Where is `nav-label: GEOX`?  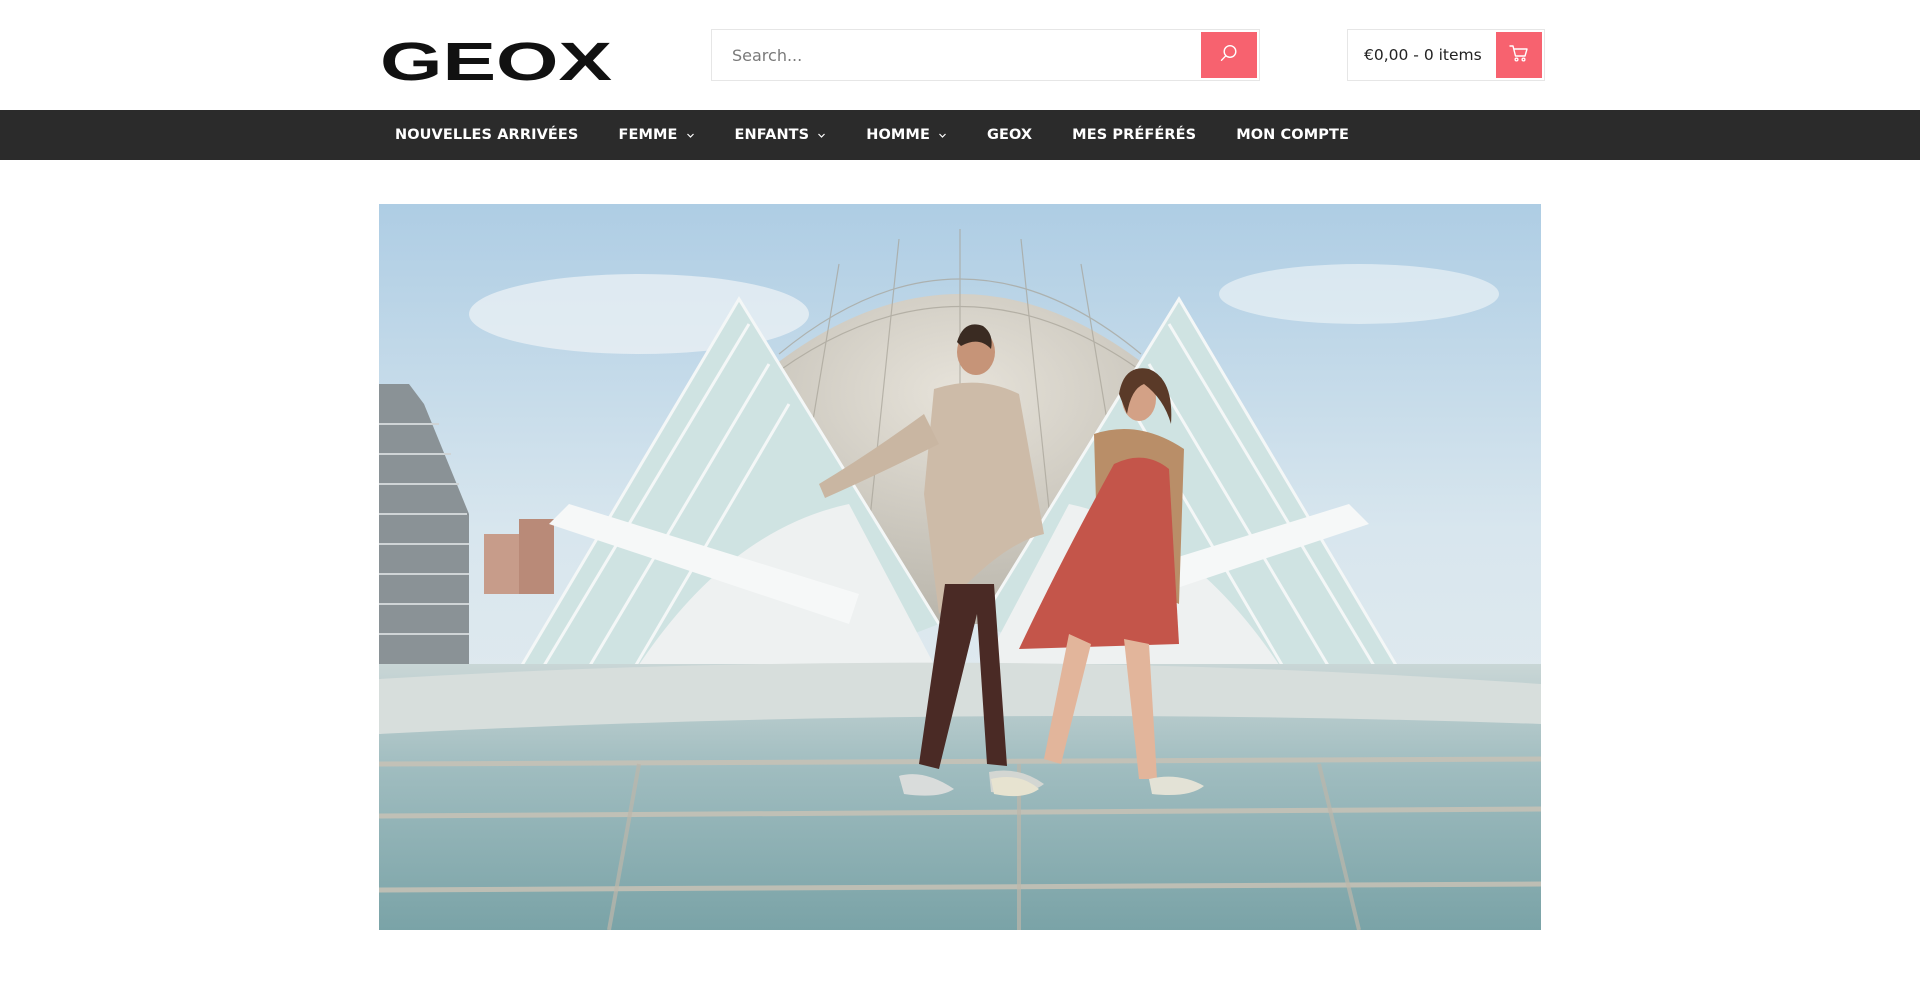
nav-label: GEOX is located at coordinates (1009, 135).